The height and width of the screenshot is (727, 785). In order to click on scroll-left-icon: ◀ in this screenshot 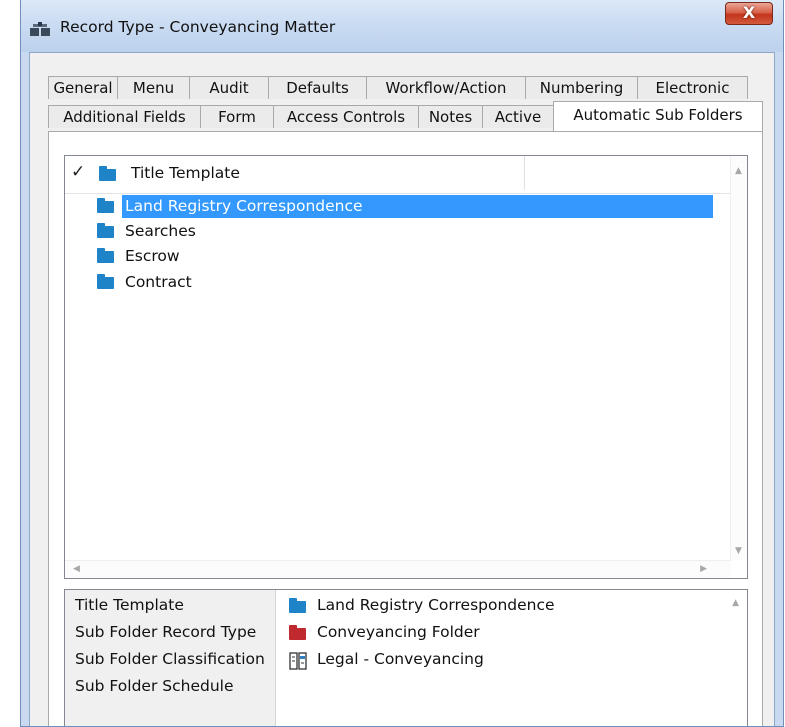, I will do `click(76, 569)`.